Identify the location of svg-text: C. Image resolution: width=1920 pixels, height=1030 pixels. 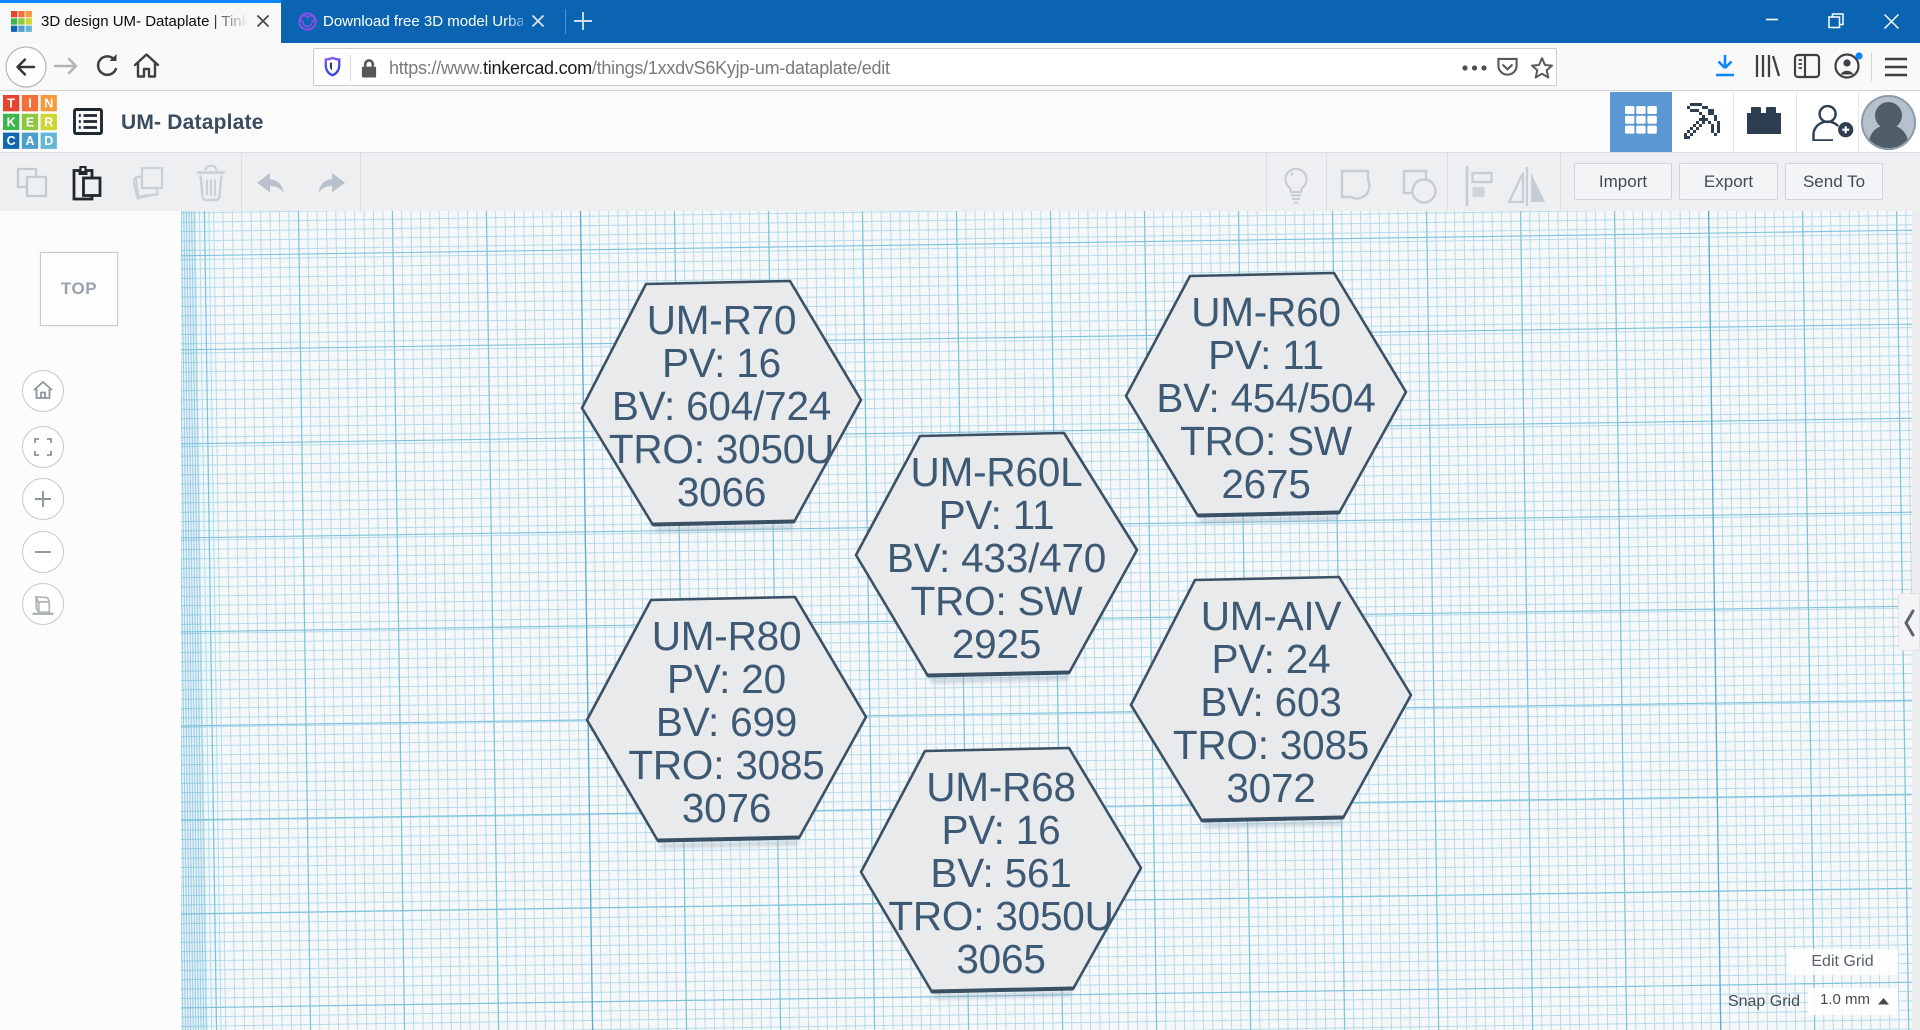
(11, 141).